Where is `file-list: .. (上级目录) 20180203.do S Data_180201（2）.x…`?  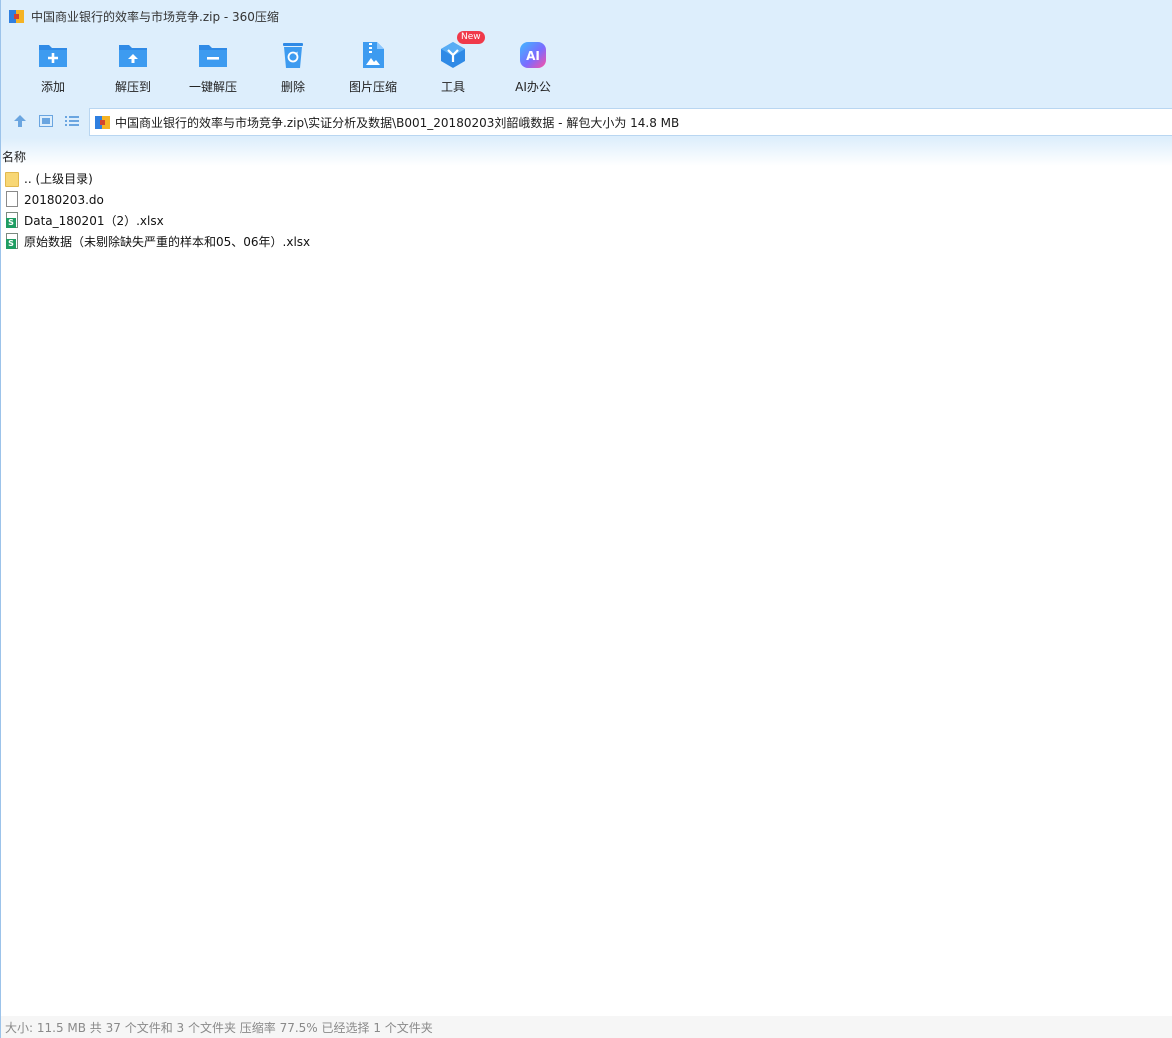 file-list: .. (上级目录) 20180203.do S Data_180201（2）.x… is located at coordinates (587, 210).